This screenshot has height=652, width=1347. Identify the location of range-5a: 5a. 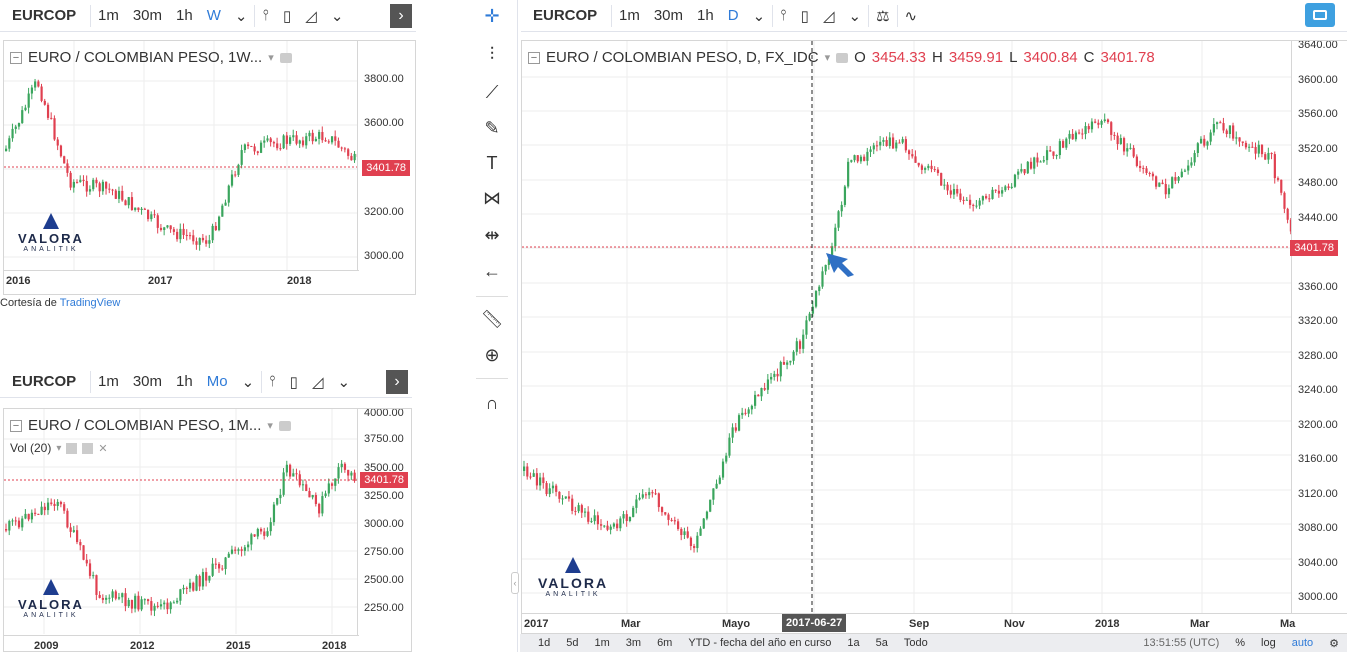
(882, 643).